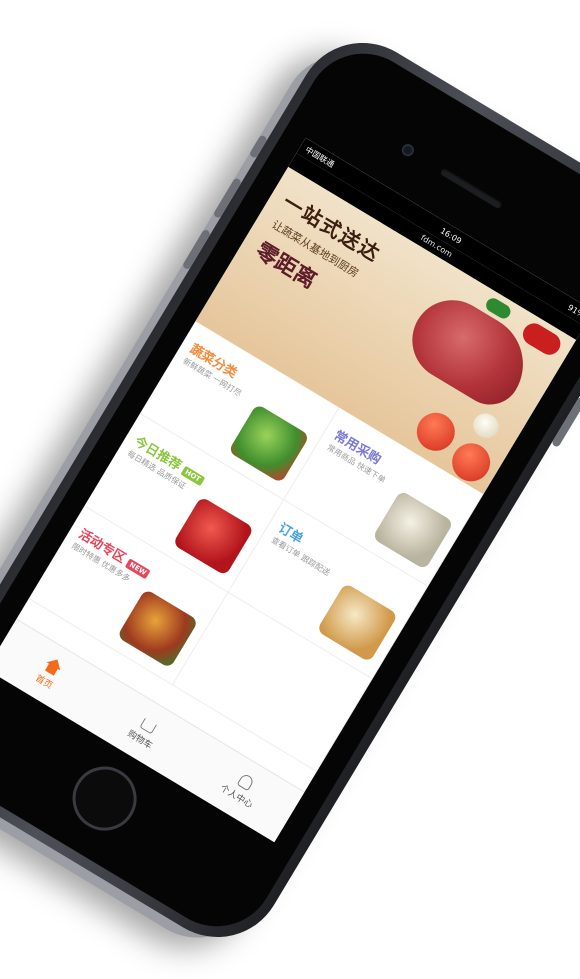  Describe the element at coordinates (258, 146) in the screenshot. I see `mute-switch` at that location.